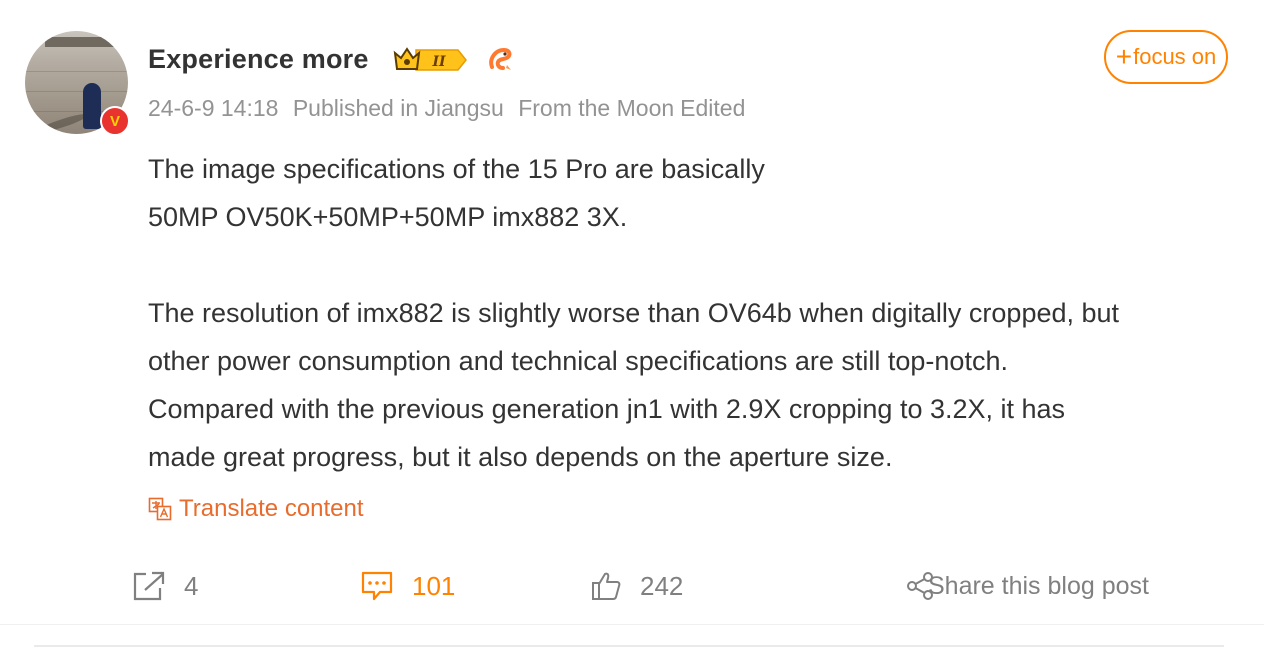 The width and height of the screenshot is (1264, 648). Describe the element at coordinates (596, 108) in the screenshot. I see `post-source: From the Moon` at that location.